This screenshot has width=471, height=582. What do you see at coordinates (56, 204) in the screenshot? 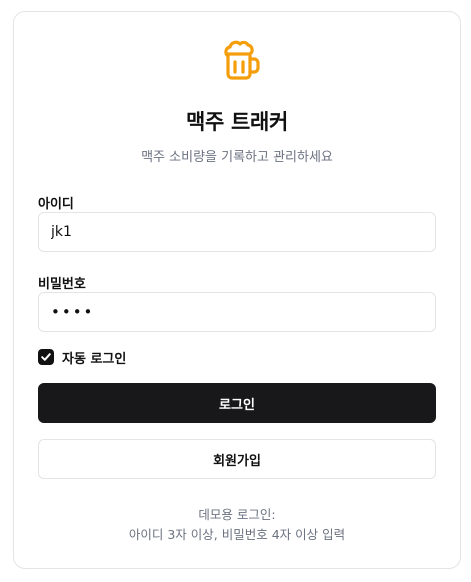
I see `username-label: 아이디` at bounding box center [56, 204].